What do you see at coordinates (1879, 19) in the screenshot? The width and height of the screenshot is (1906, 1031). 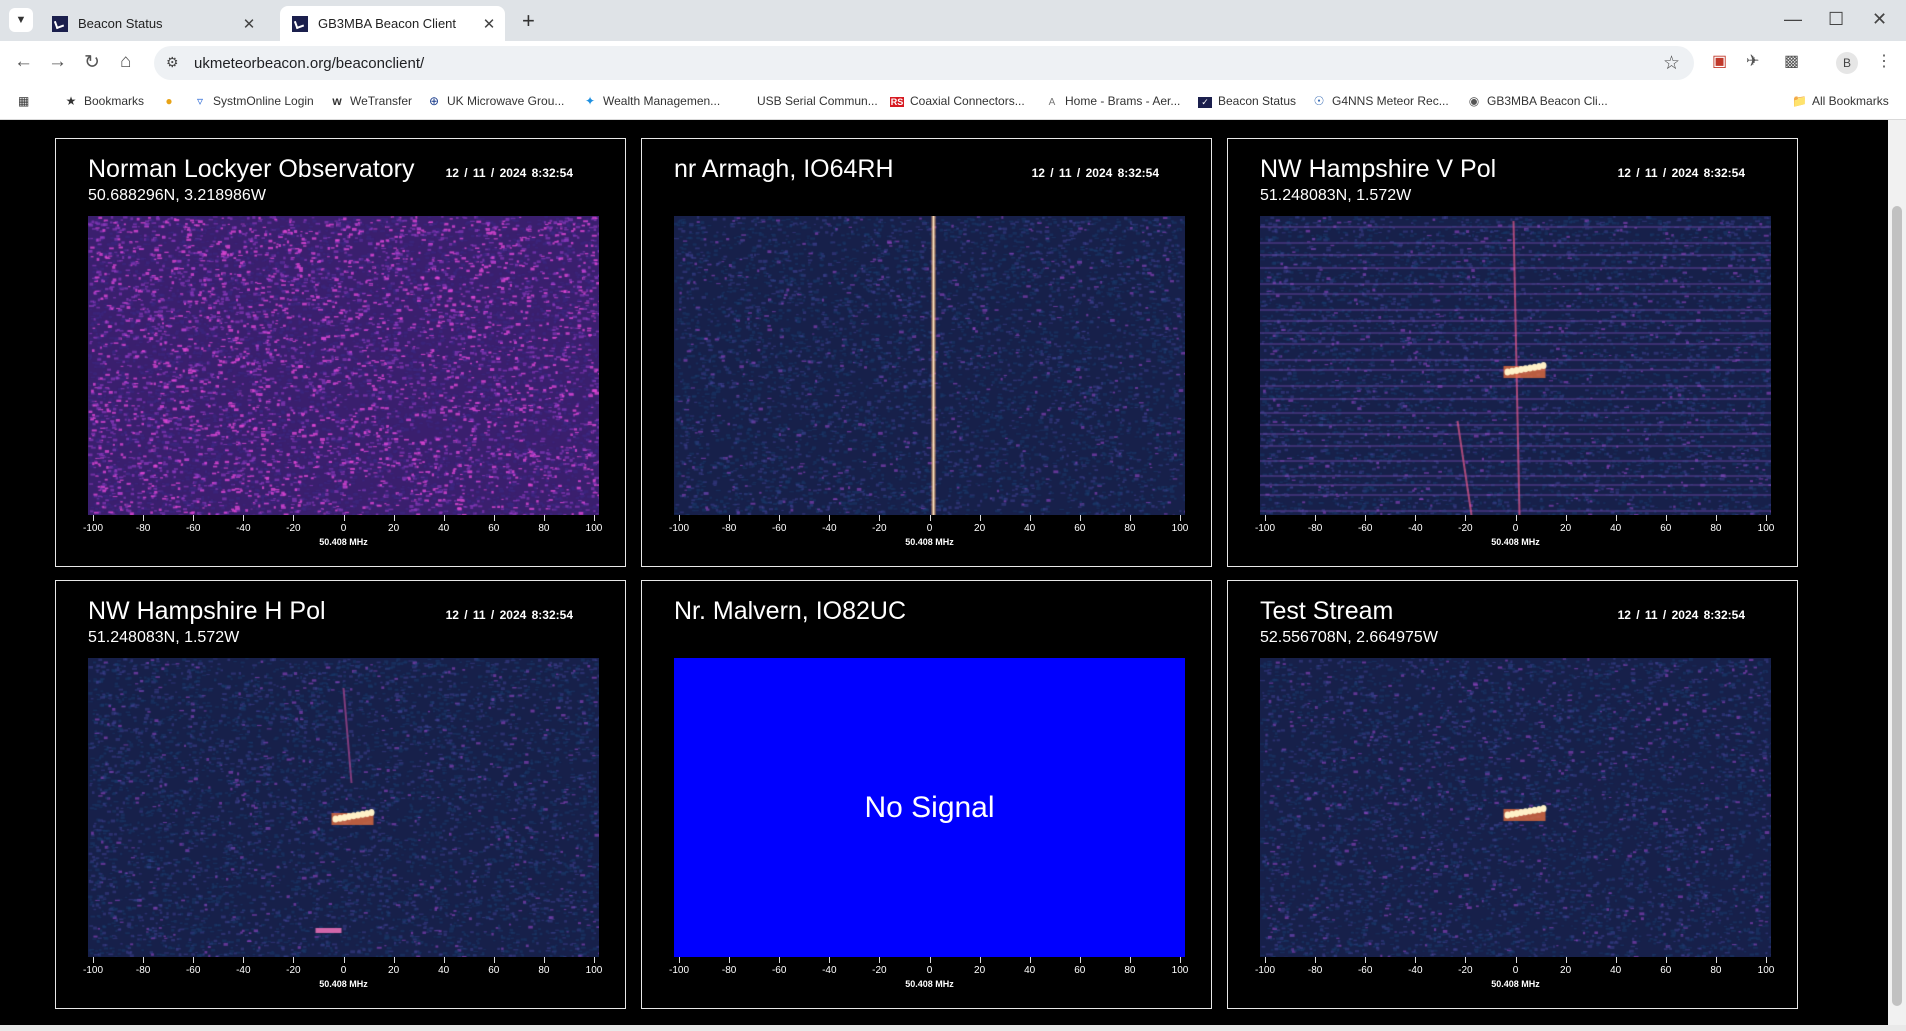 I see `window-close-icon: ✕` at bounding box center [1879, 19].